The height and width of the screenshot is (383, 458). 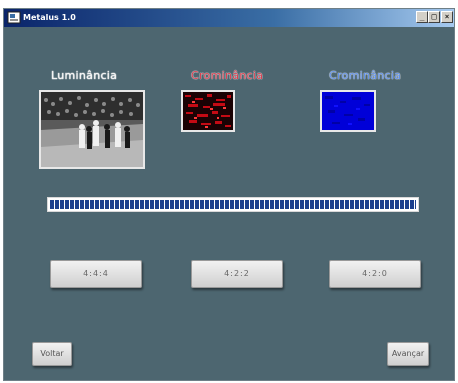 I want to click on chrominance-red-label: Crominância, so click(x=227, y=75).